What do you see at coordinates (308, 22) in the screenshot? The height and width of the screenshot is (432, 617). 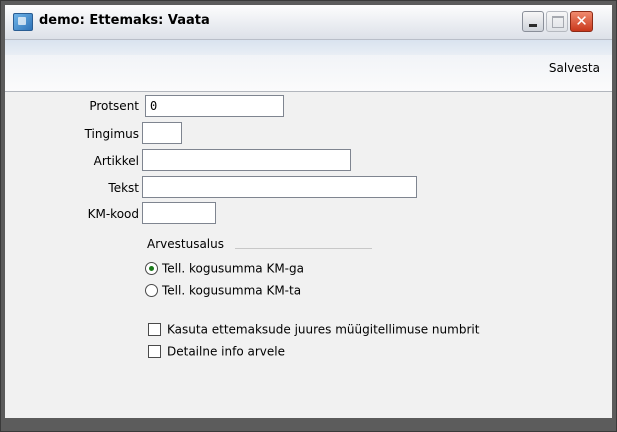 I see `title-bar: demo: Ettemaks: Vaata ✕` at bounding box center [308, 22].